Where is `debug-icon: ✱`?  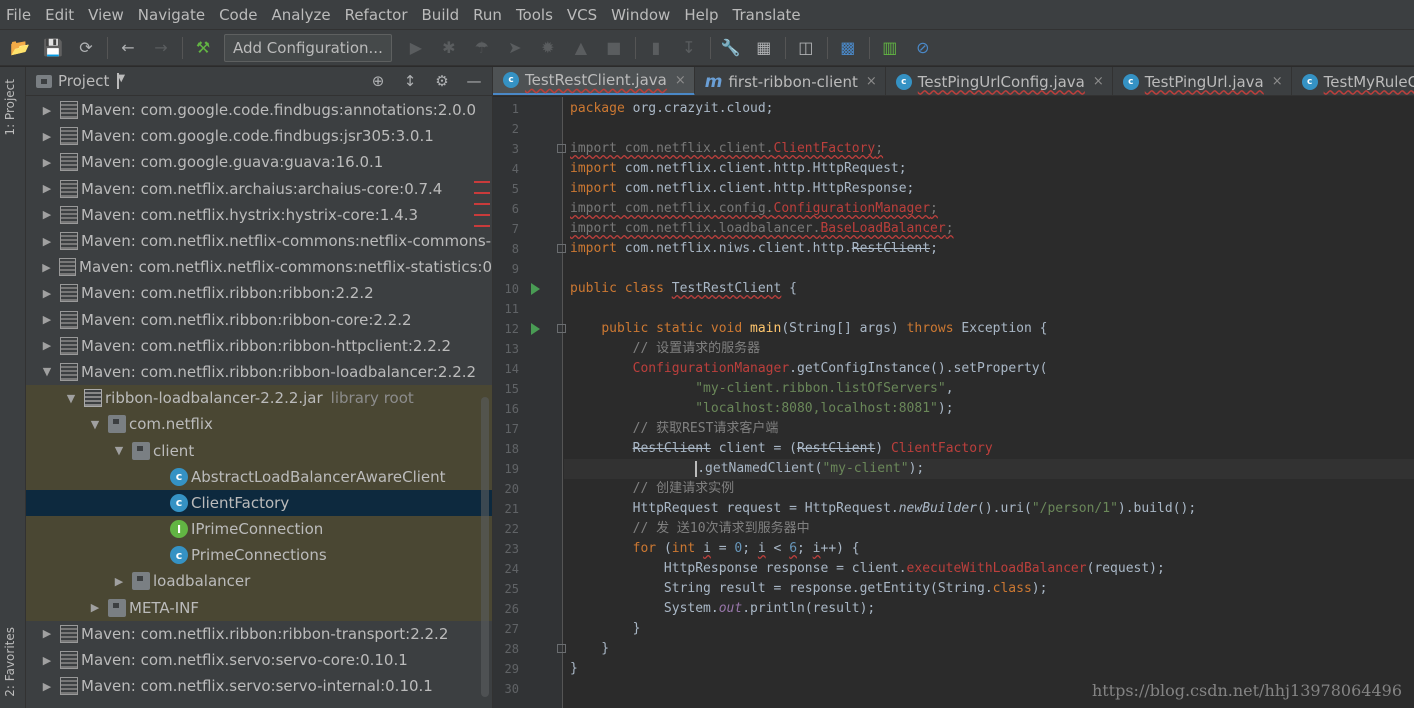 debug-icon: ✱ is located at coordinates (449, 48).